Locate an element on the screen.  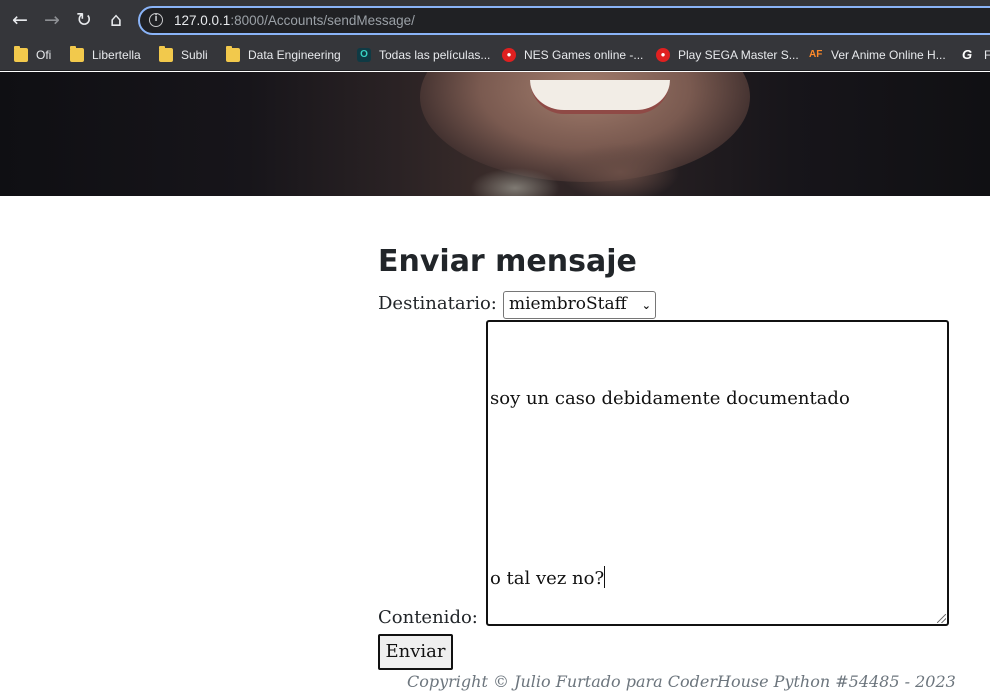
hero-chin-shape is located at coordinates (620, 169).